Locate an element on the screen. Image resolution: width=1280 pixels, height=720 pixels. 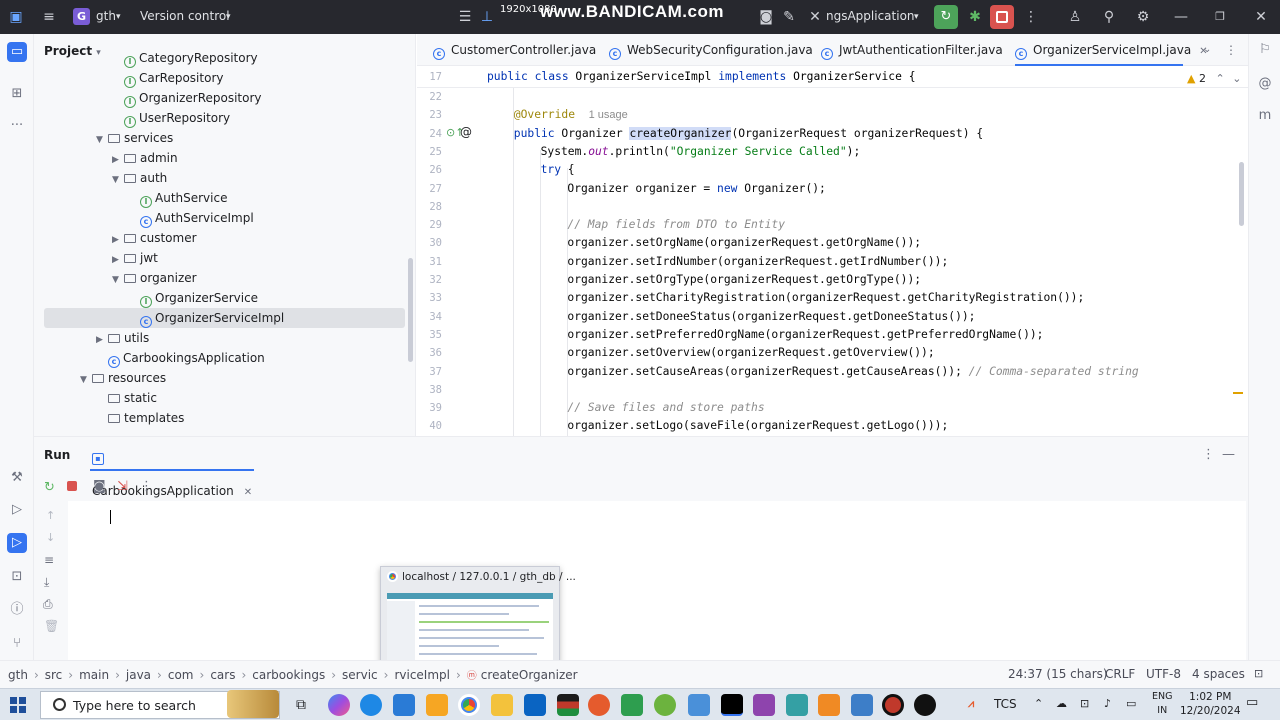
indent-setting: 4 spaces is located at coordinates (1218, 674).